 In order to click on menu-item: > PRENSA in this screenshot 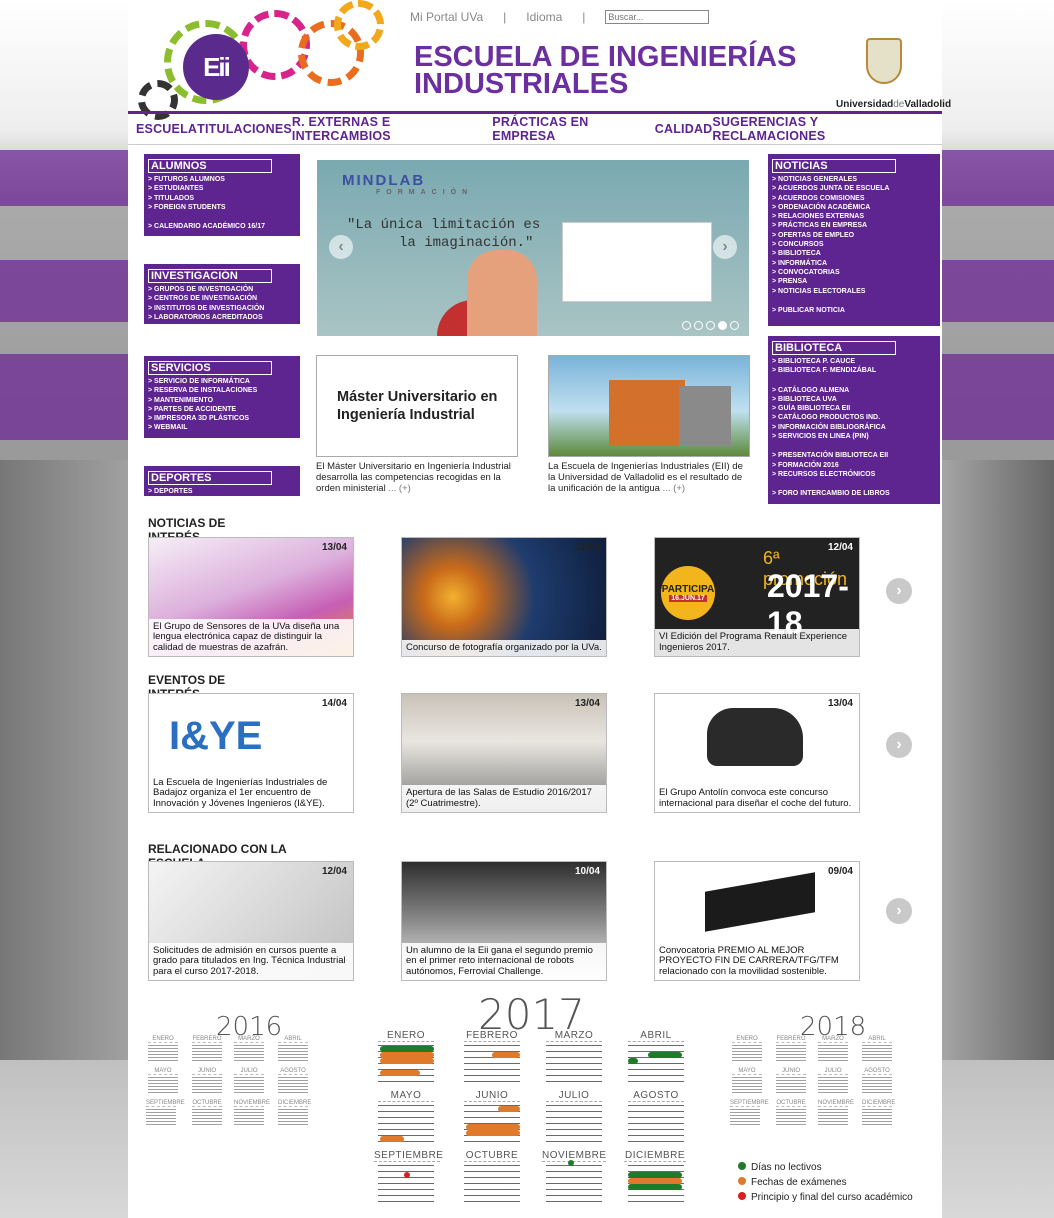, I will do `click(854, 281)`.